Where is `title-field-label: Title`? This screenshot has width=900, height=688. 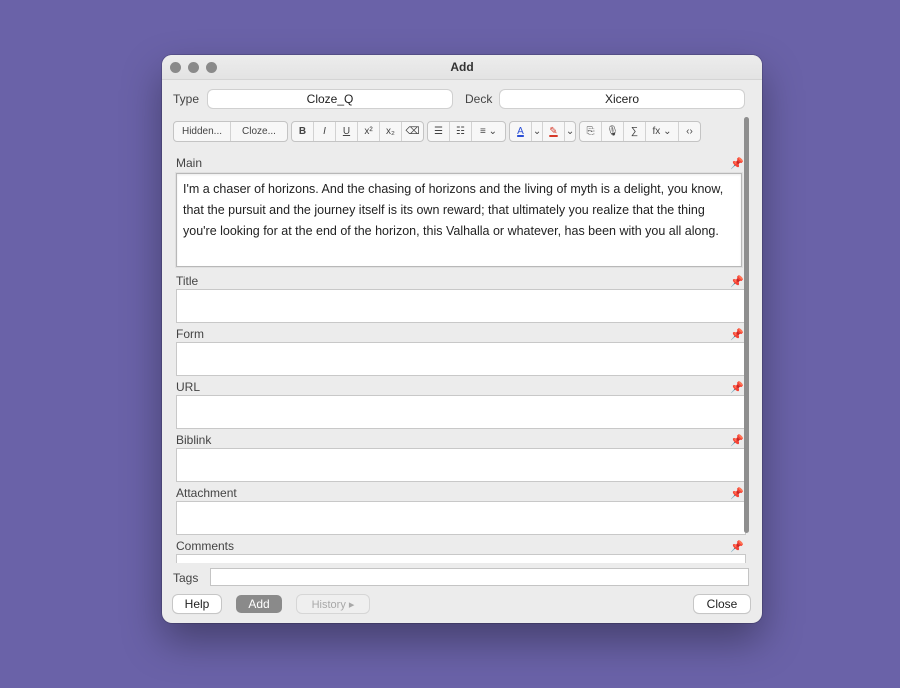
title-field-label: Title is located at coordinates (187, 281).